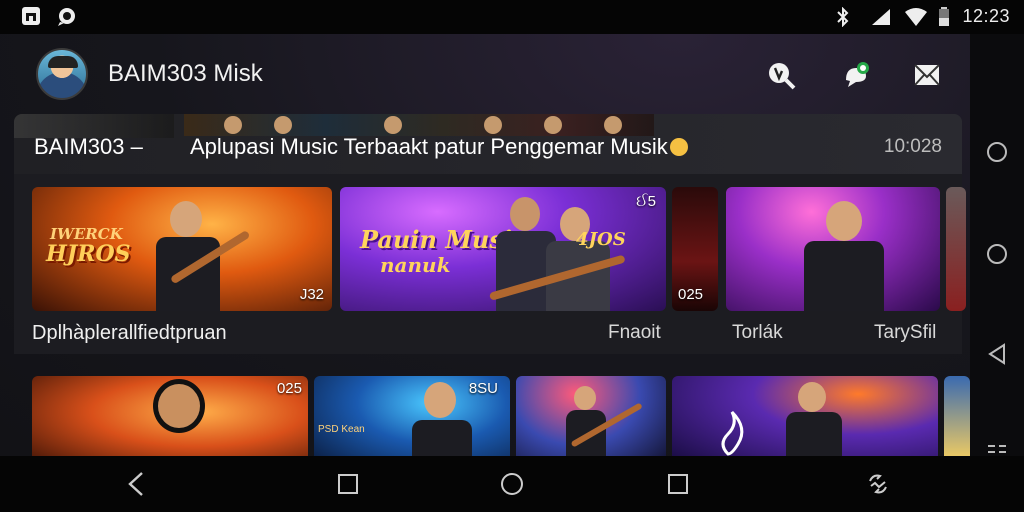 This screenshot has width=1024, height=512. What do you see at coordinates (67, 16) in the screenshot?
I see `chat-notification-icon` at bounding box center [67, 16].